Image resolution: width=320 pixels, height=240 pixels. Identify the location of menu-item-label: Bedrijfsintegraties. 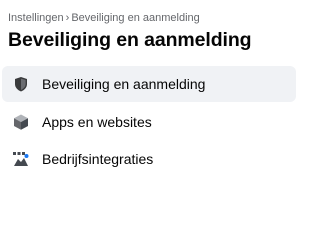
(98, 159).